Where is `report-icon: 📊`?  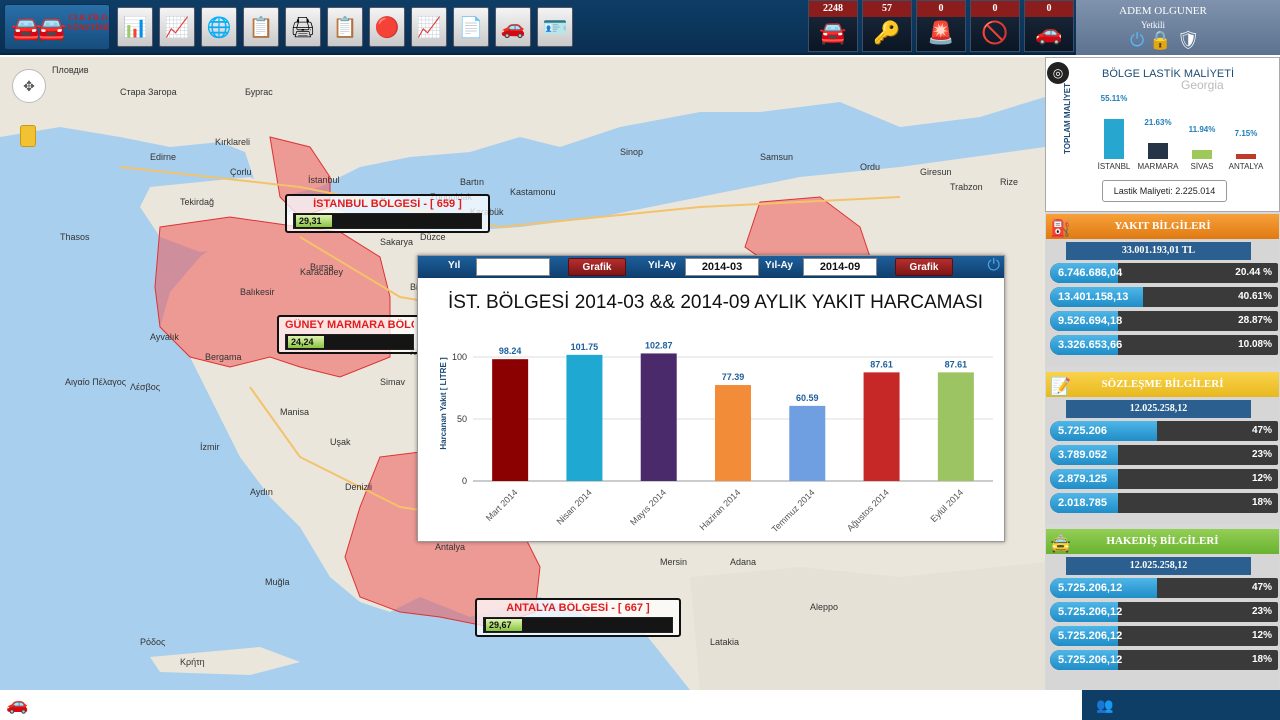 report-icon: 📊 is located at coordinates (135, 27).